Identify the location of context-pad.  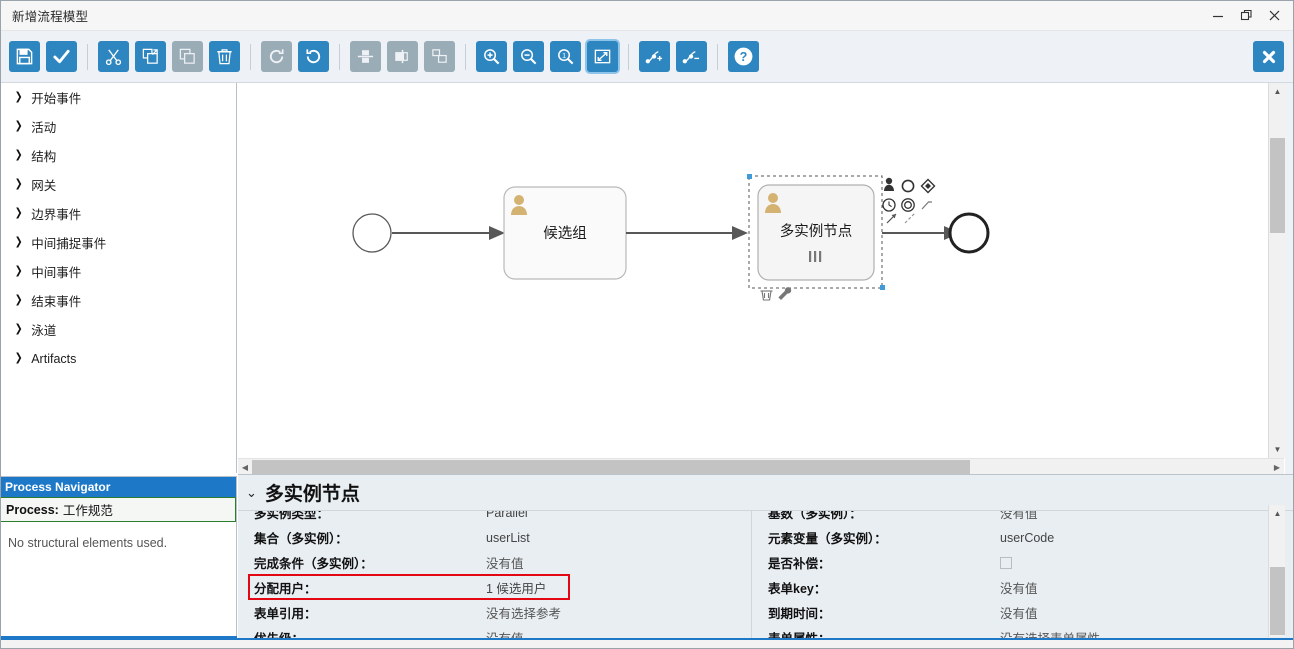
(909, 200).